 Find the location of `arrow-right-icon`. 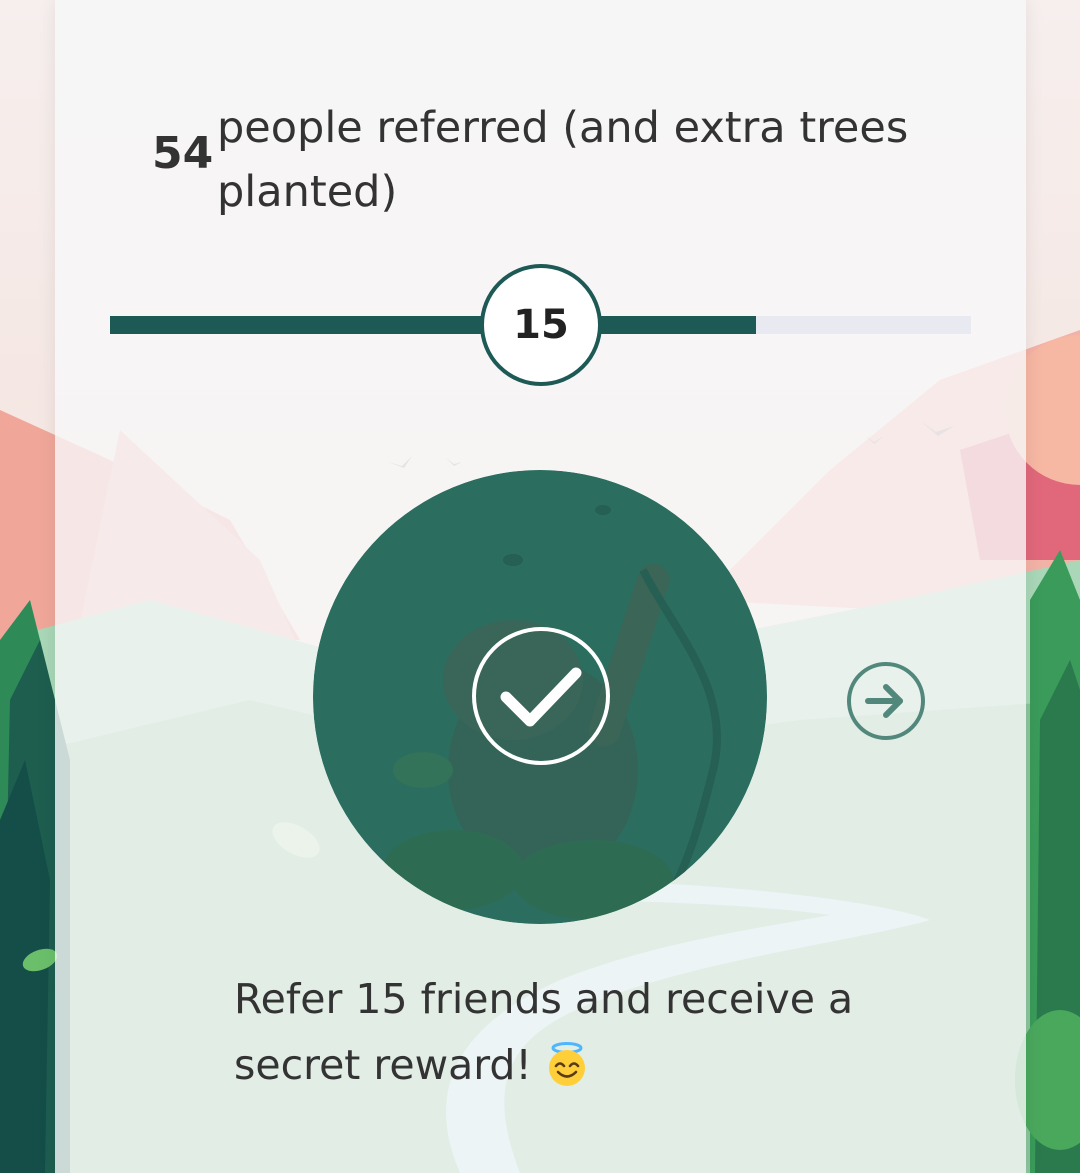

arrow-right-icon is located at coordinates (884, 701).